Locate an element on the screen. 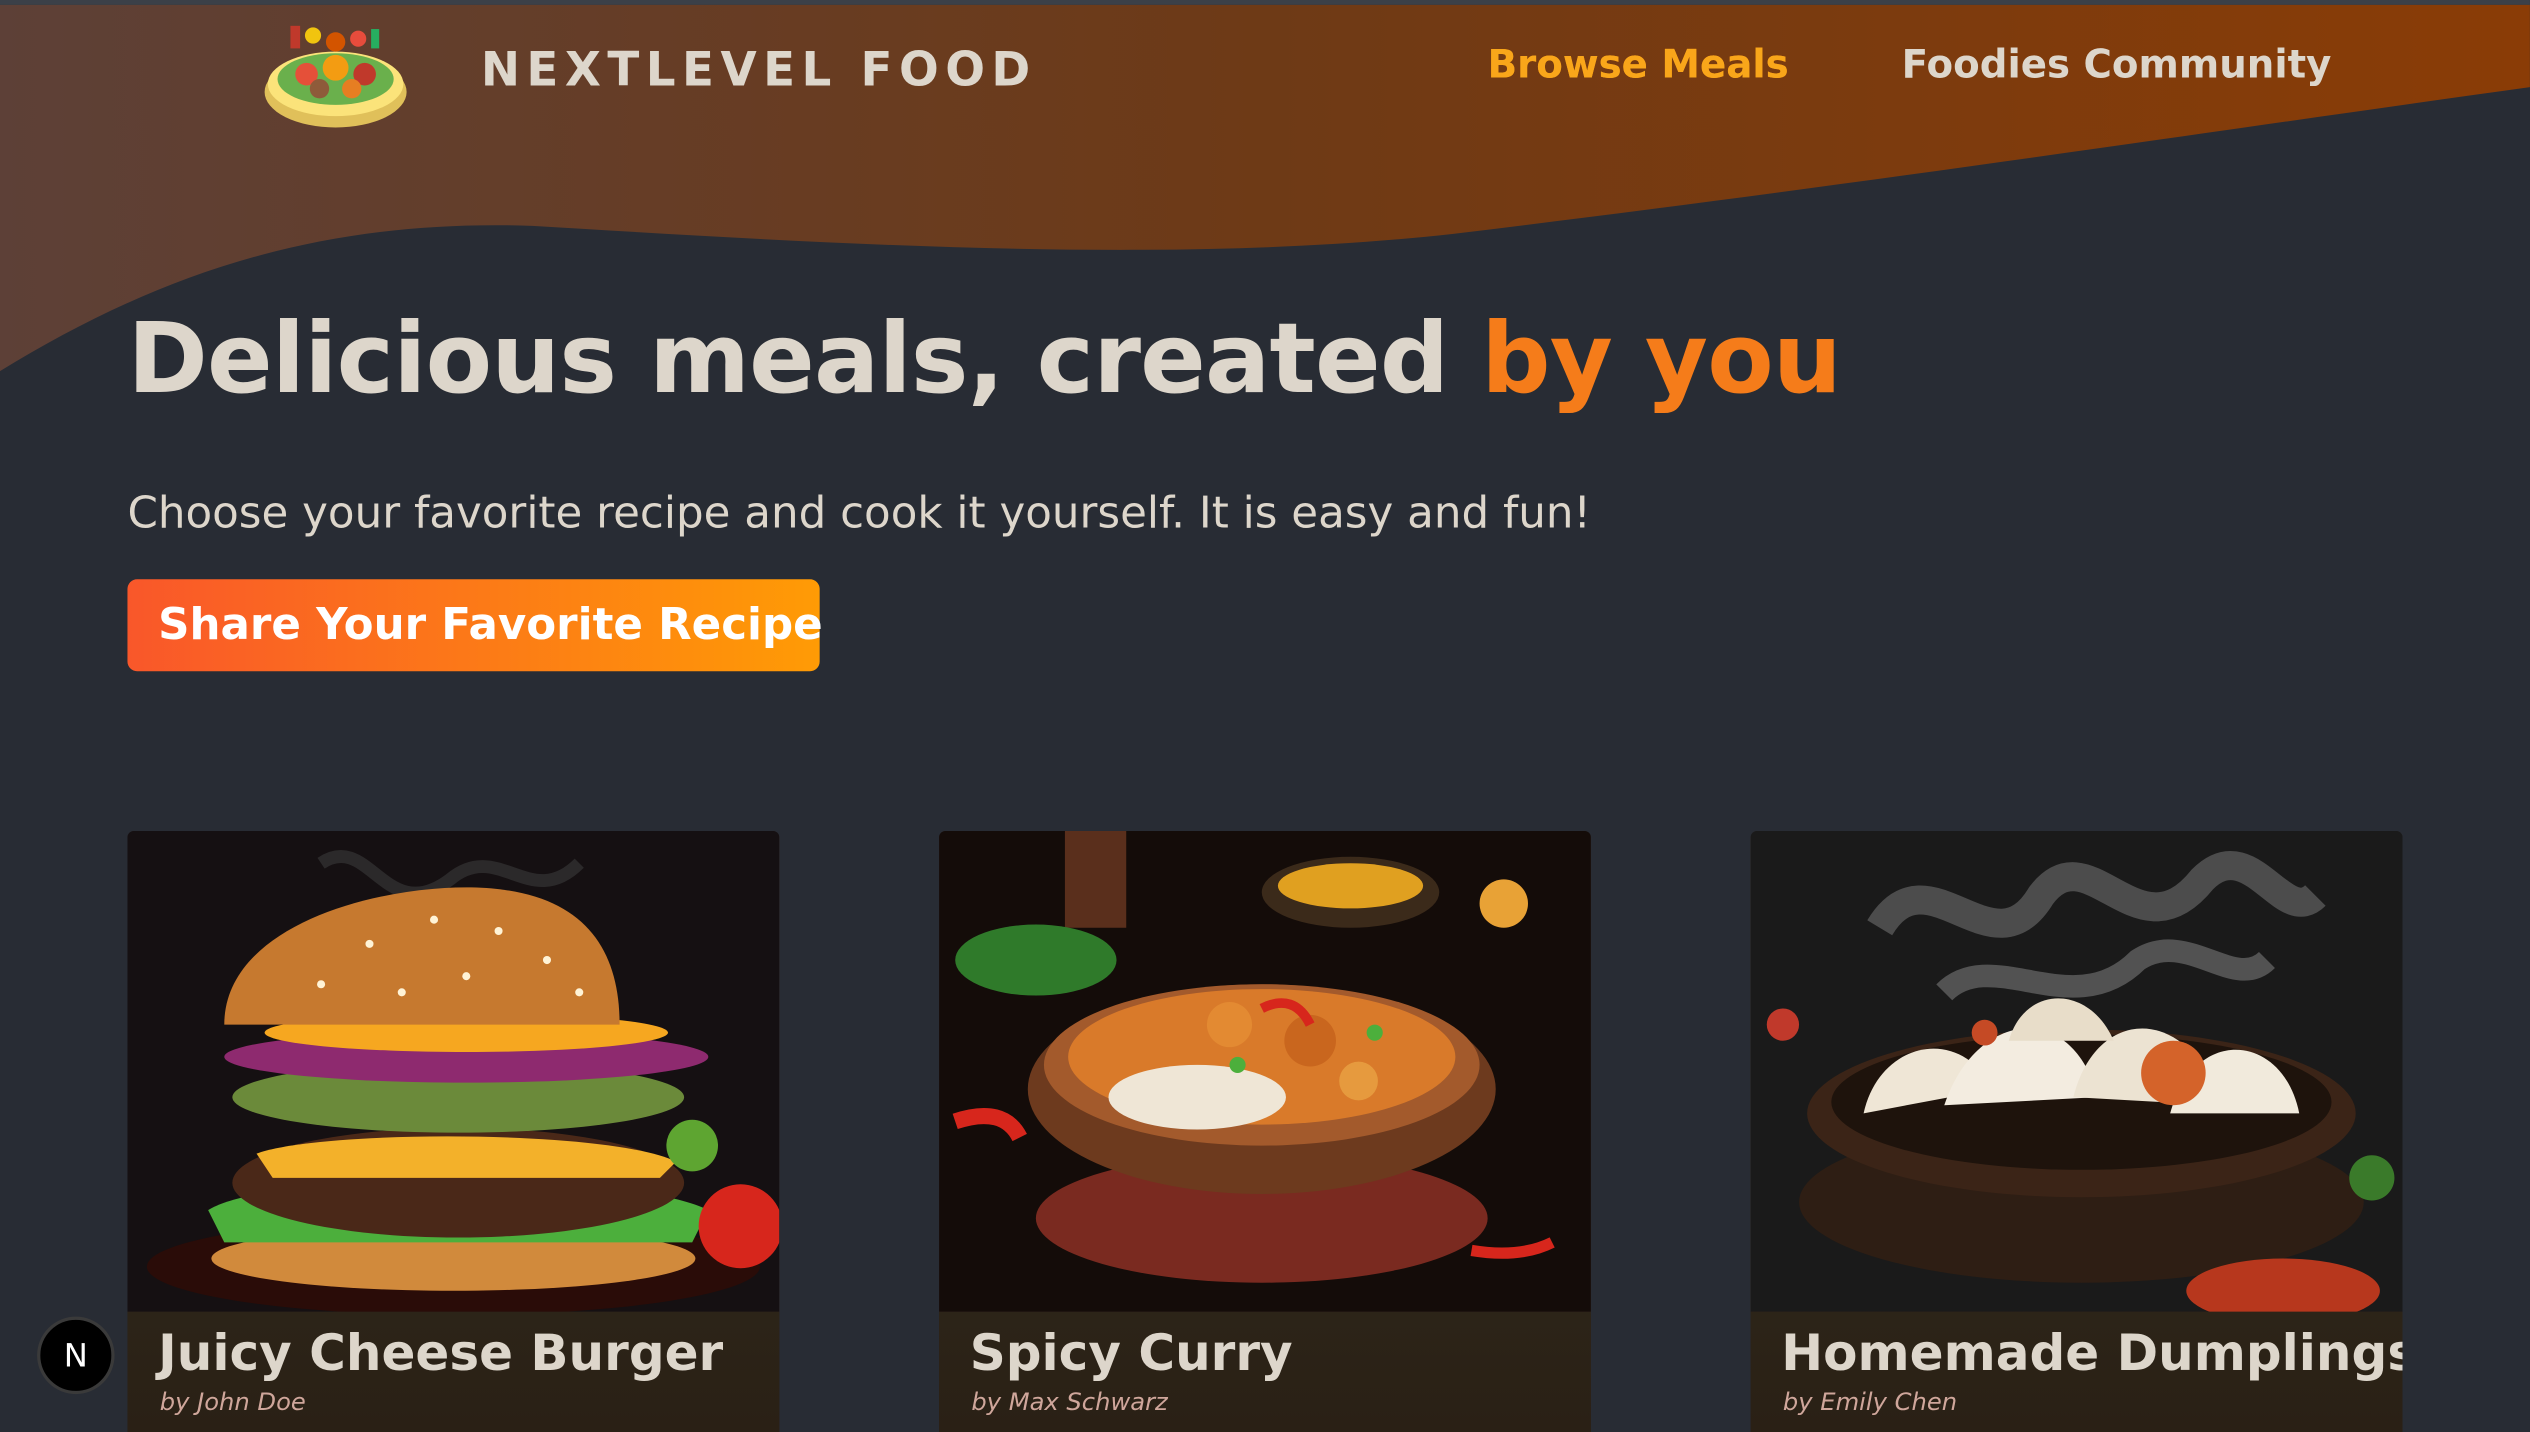 This screenshot has height=1432, width=2530. nextjs-badge-label: N is located at coordinates (75, 1355).